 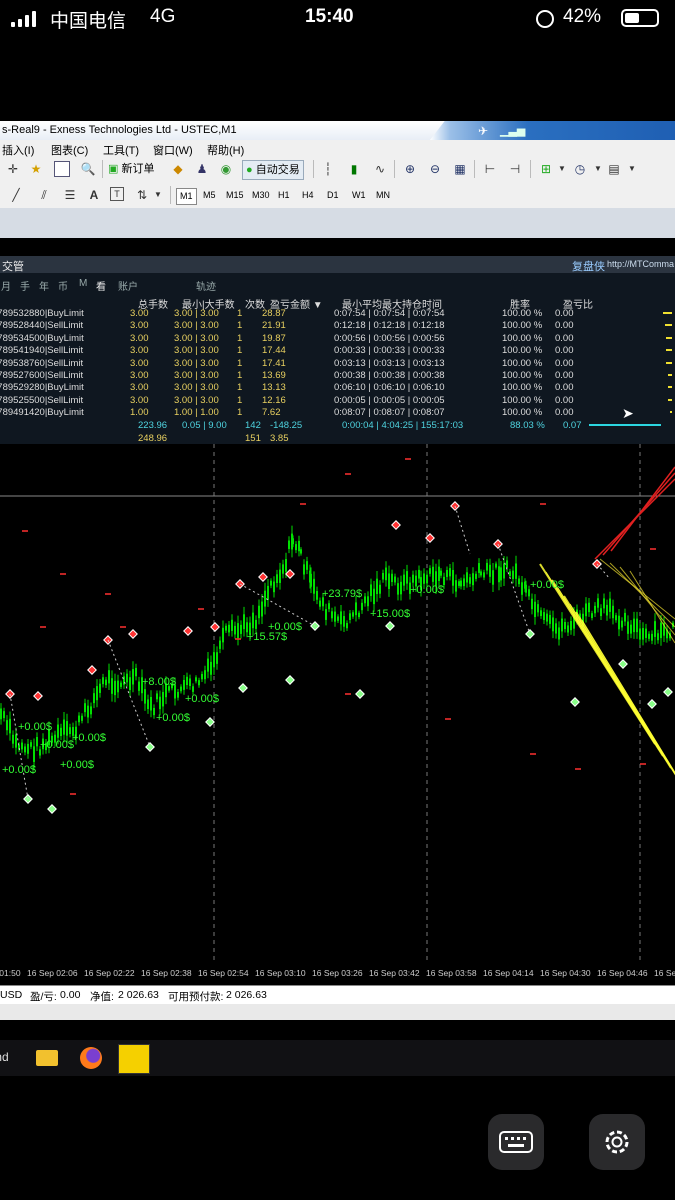 What do you see at coordinates (178, 169) in the screenshot?
I see `history-icon: ◆` at bounding box center [178, 169].